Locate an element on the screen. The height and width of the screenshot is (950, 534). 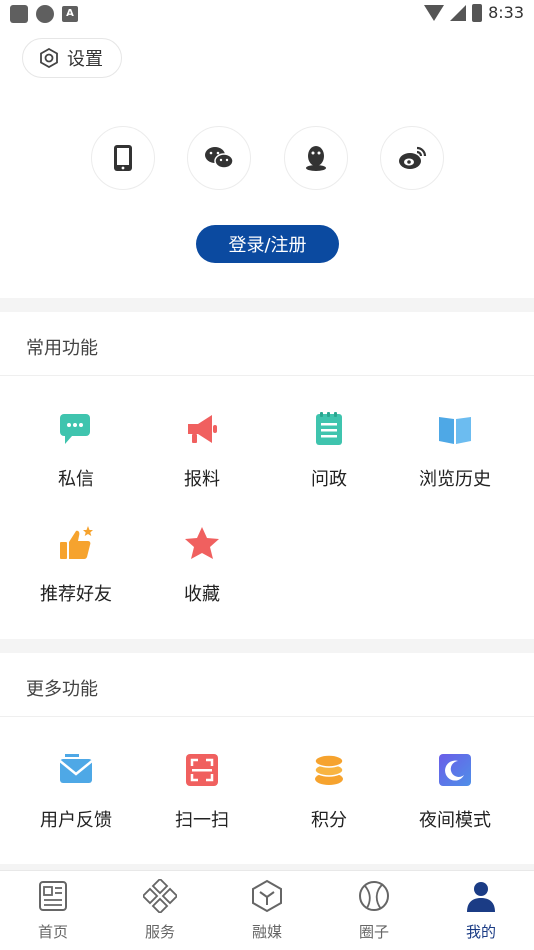
feature-label: 收藏 is located at coordinates (202, 594).